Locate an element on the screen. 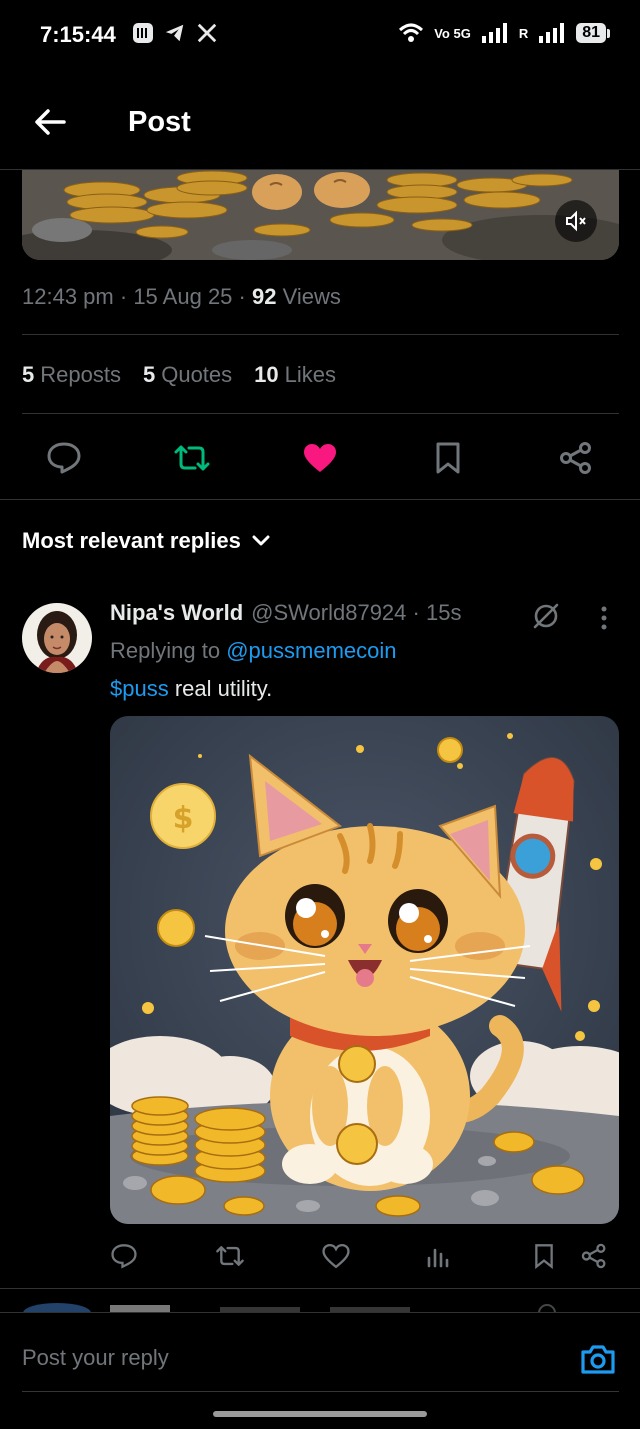  mute-button is located at coordinates (576, 221).